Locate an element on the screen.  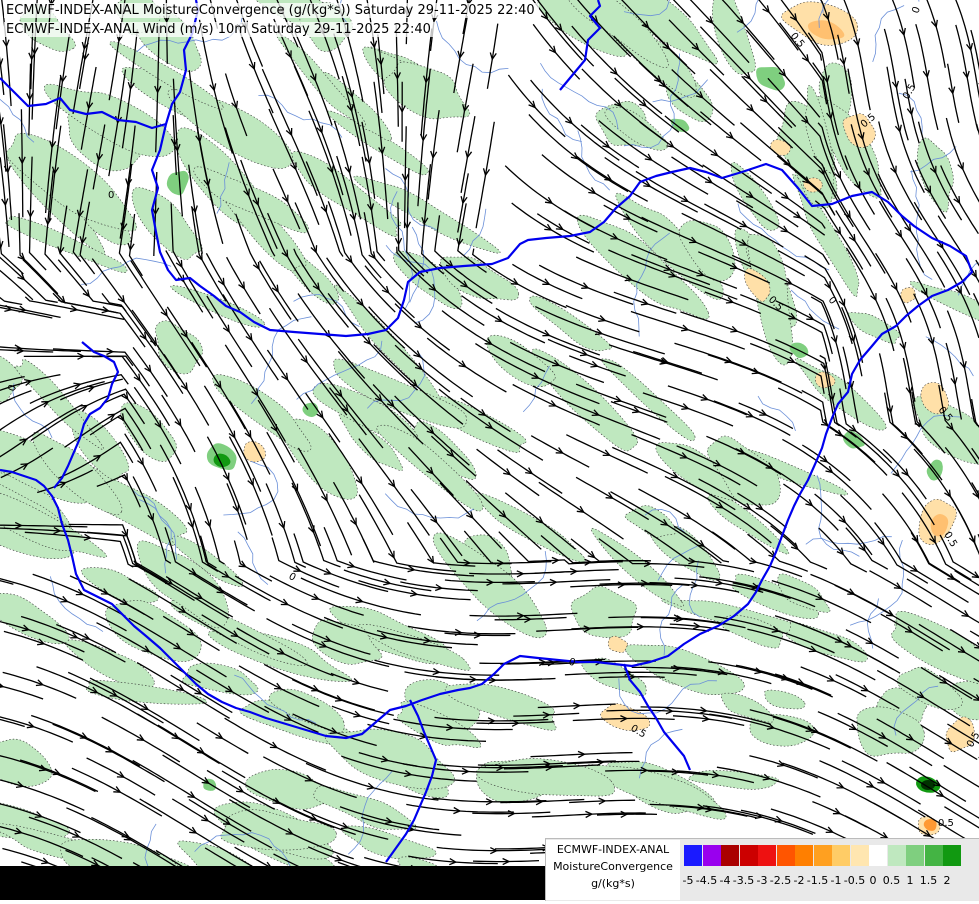
convergence-core is located at coordinates (680, 125).